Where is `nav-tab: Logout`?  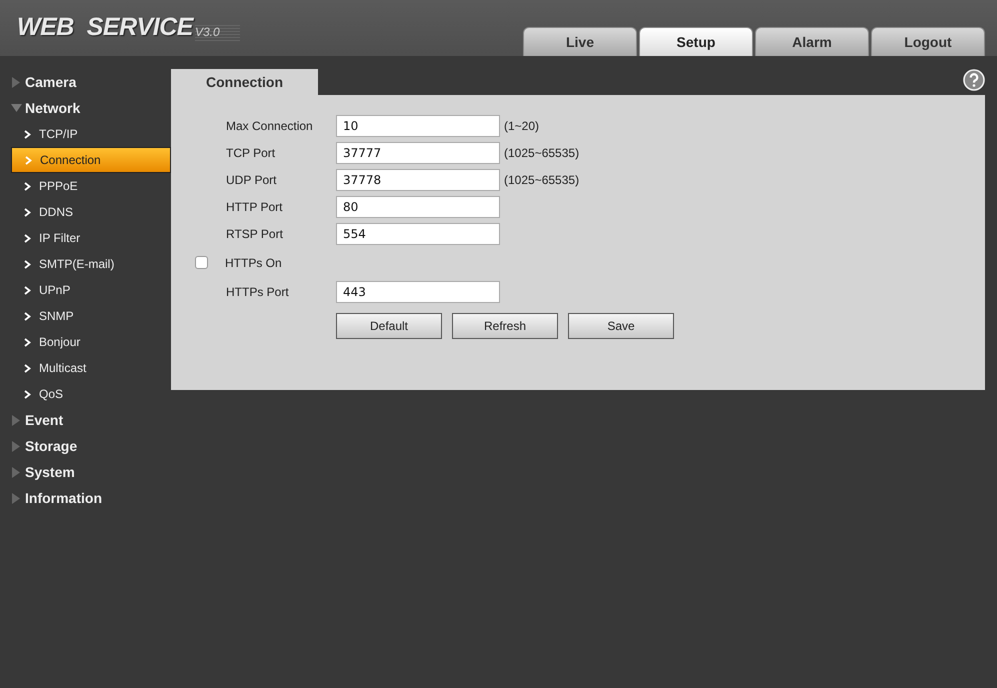
nav-tab: Logout is located at coordinates (928, 41).